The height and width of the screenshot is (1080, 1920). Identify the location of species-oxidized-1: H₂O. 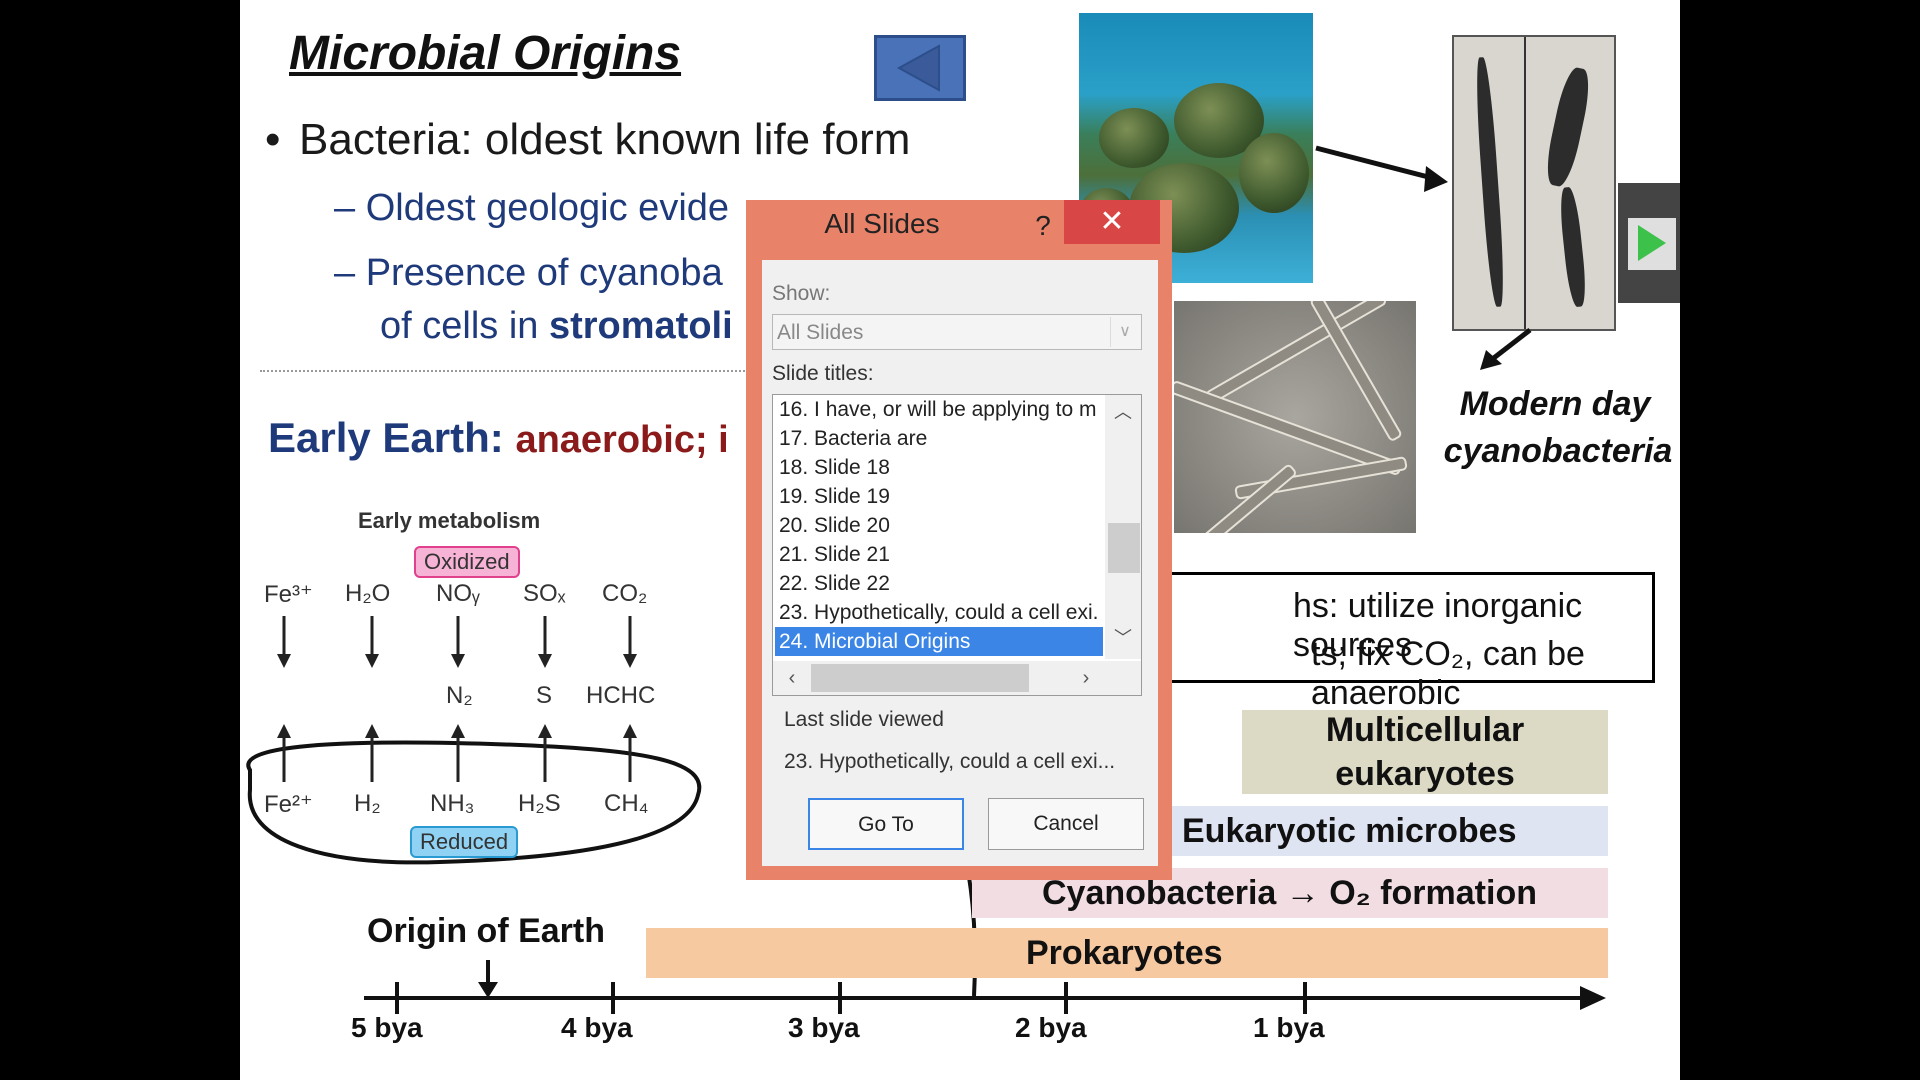
(368, 593).